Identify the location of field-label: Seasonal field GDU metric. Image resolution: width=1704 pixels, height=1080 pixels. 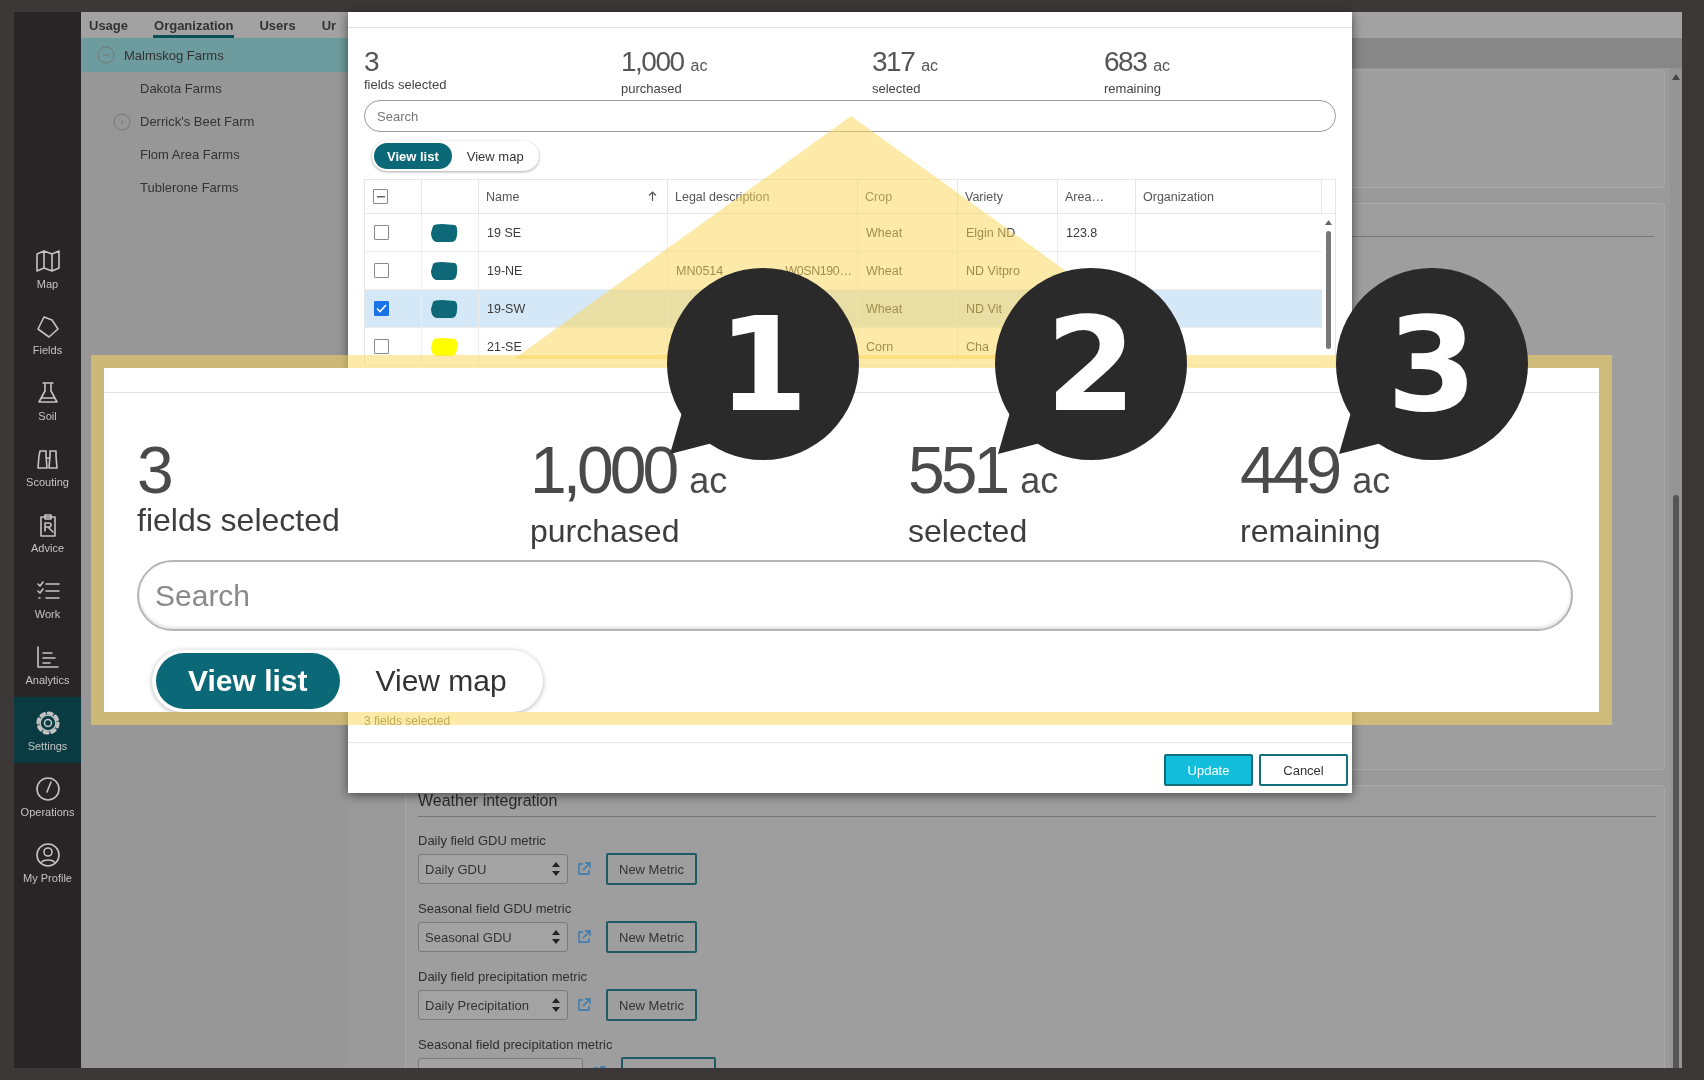
(495, 908).